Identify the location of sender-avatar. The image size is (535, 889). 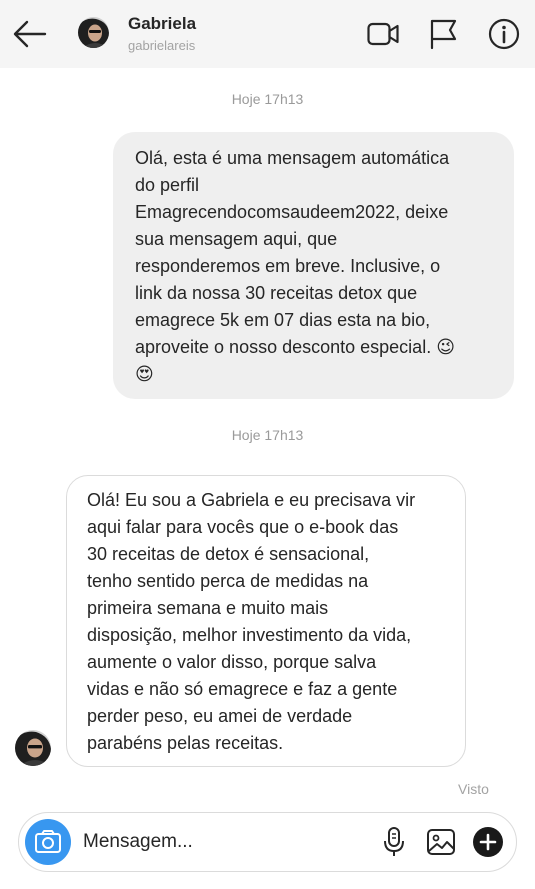
(33, 748).